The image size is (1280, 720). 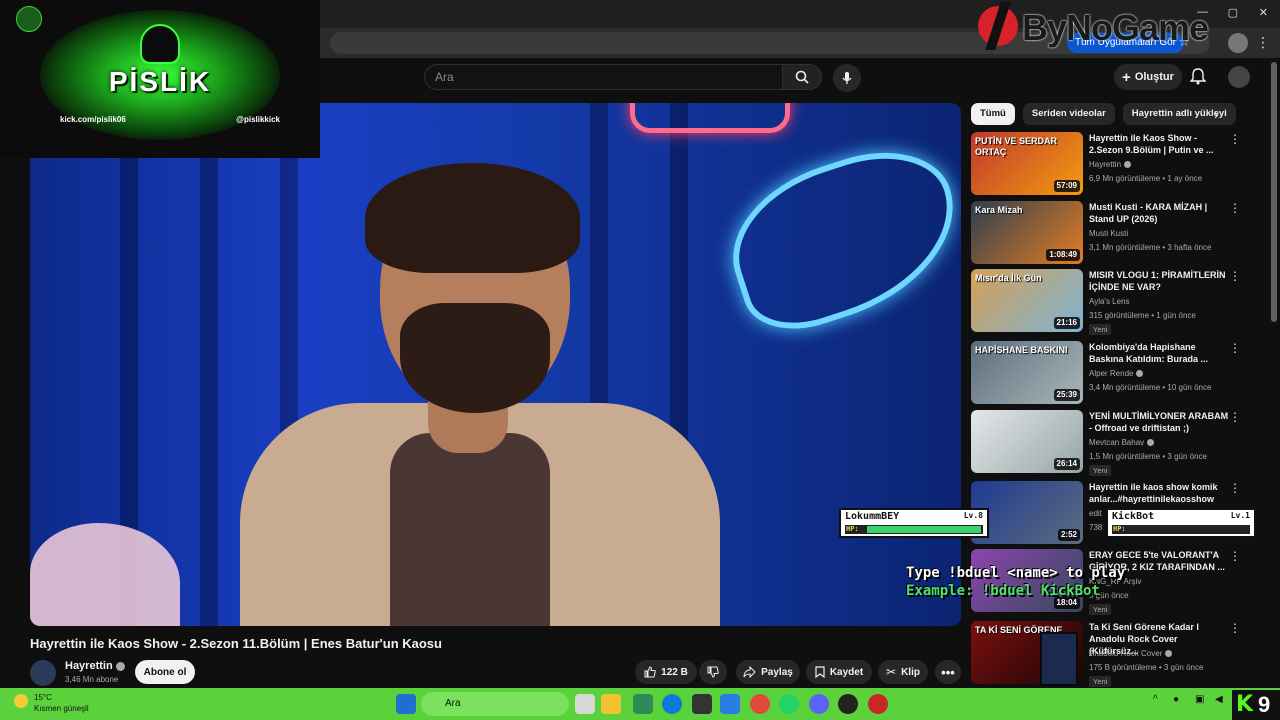 I want to click on chevron-up-icon: ^, so click(x=1155, y=699).